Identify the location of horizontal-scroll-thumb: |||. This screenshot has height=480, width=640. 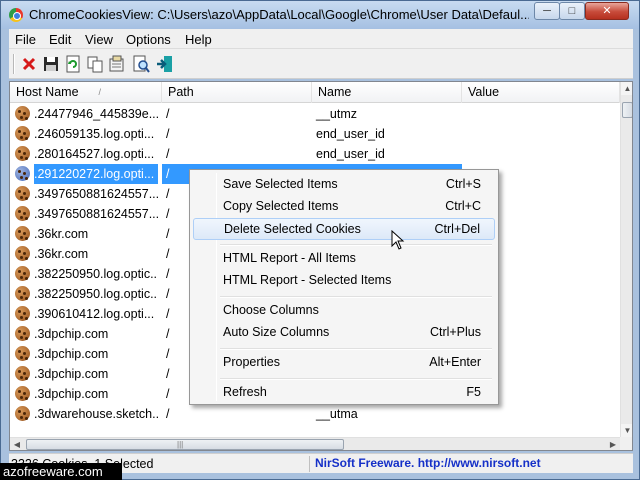
(185, 444).